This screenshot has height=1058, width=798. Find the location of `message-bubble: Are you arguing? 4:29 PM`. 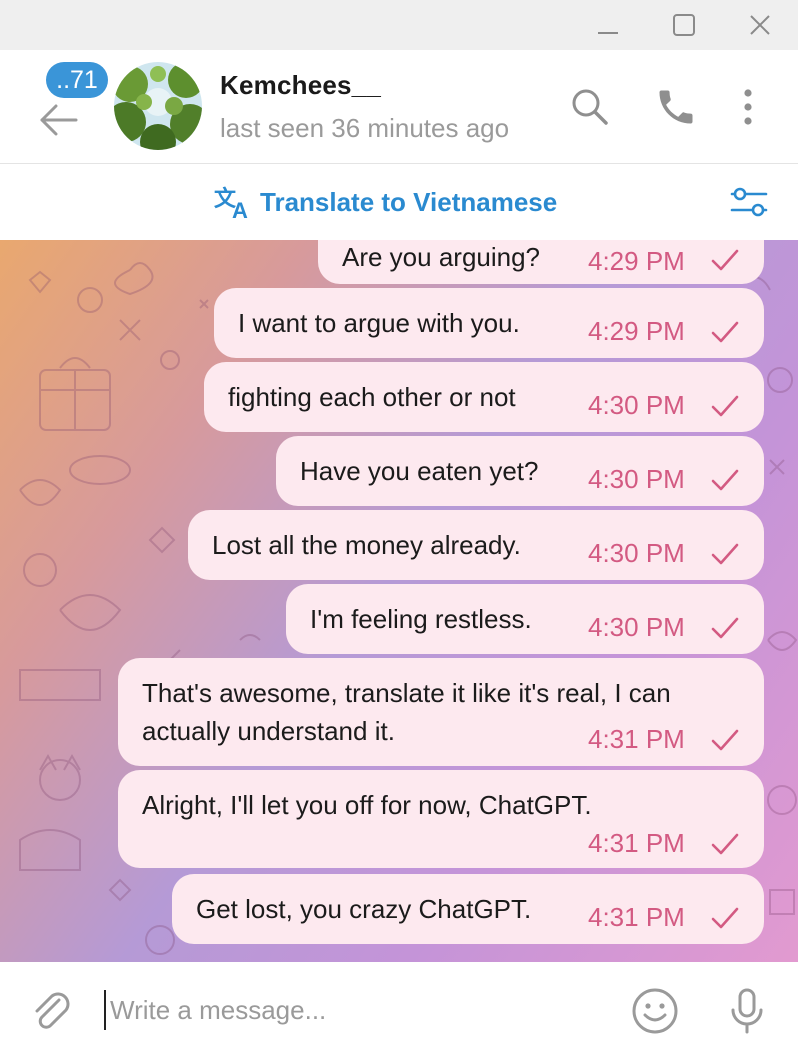

message-bubble: Are you arguing? 4:29 PM is located at coordinates (541, 262).